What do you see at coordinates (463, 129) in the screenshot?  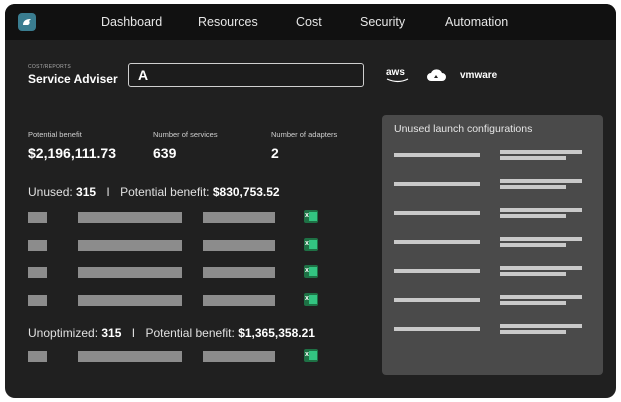 I see `panel-title: Unused launch configurations` at bounding box center [463, 129].